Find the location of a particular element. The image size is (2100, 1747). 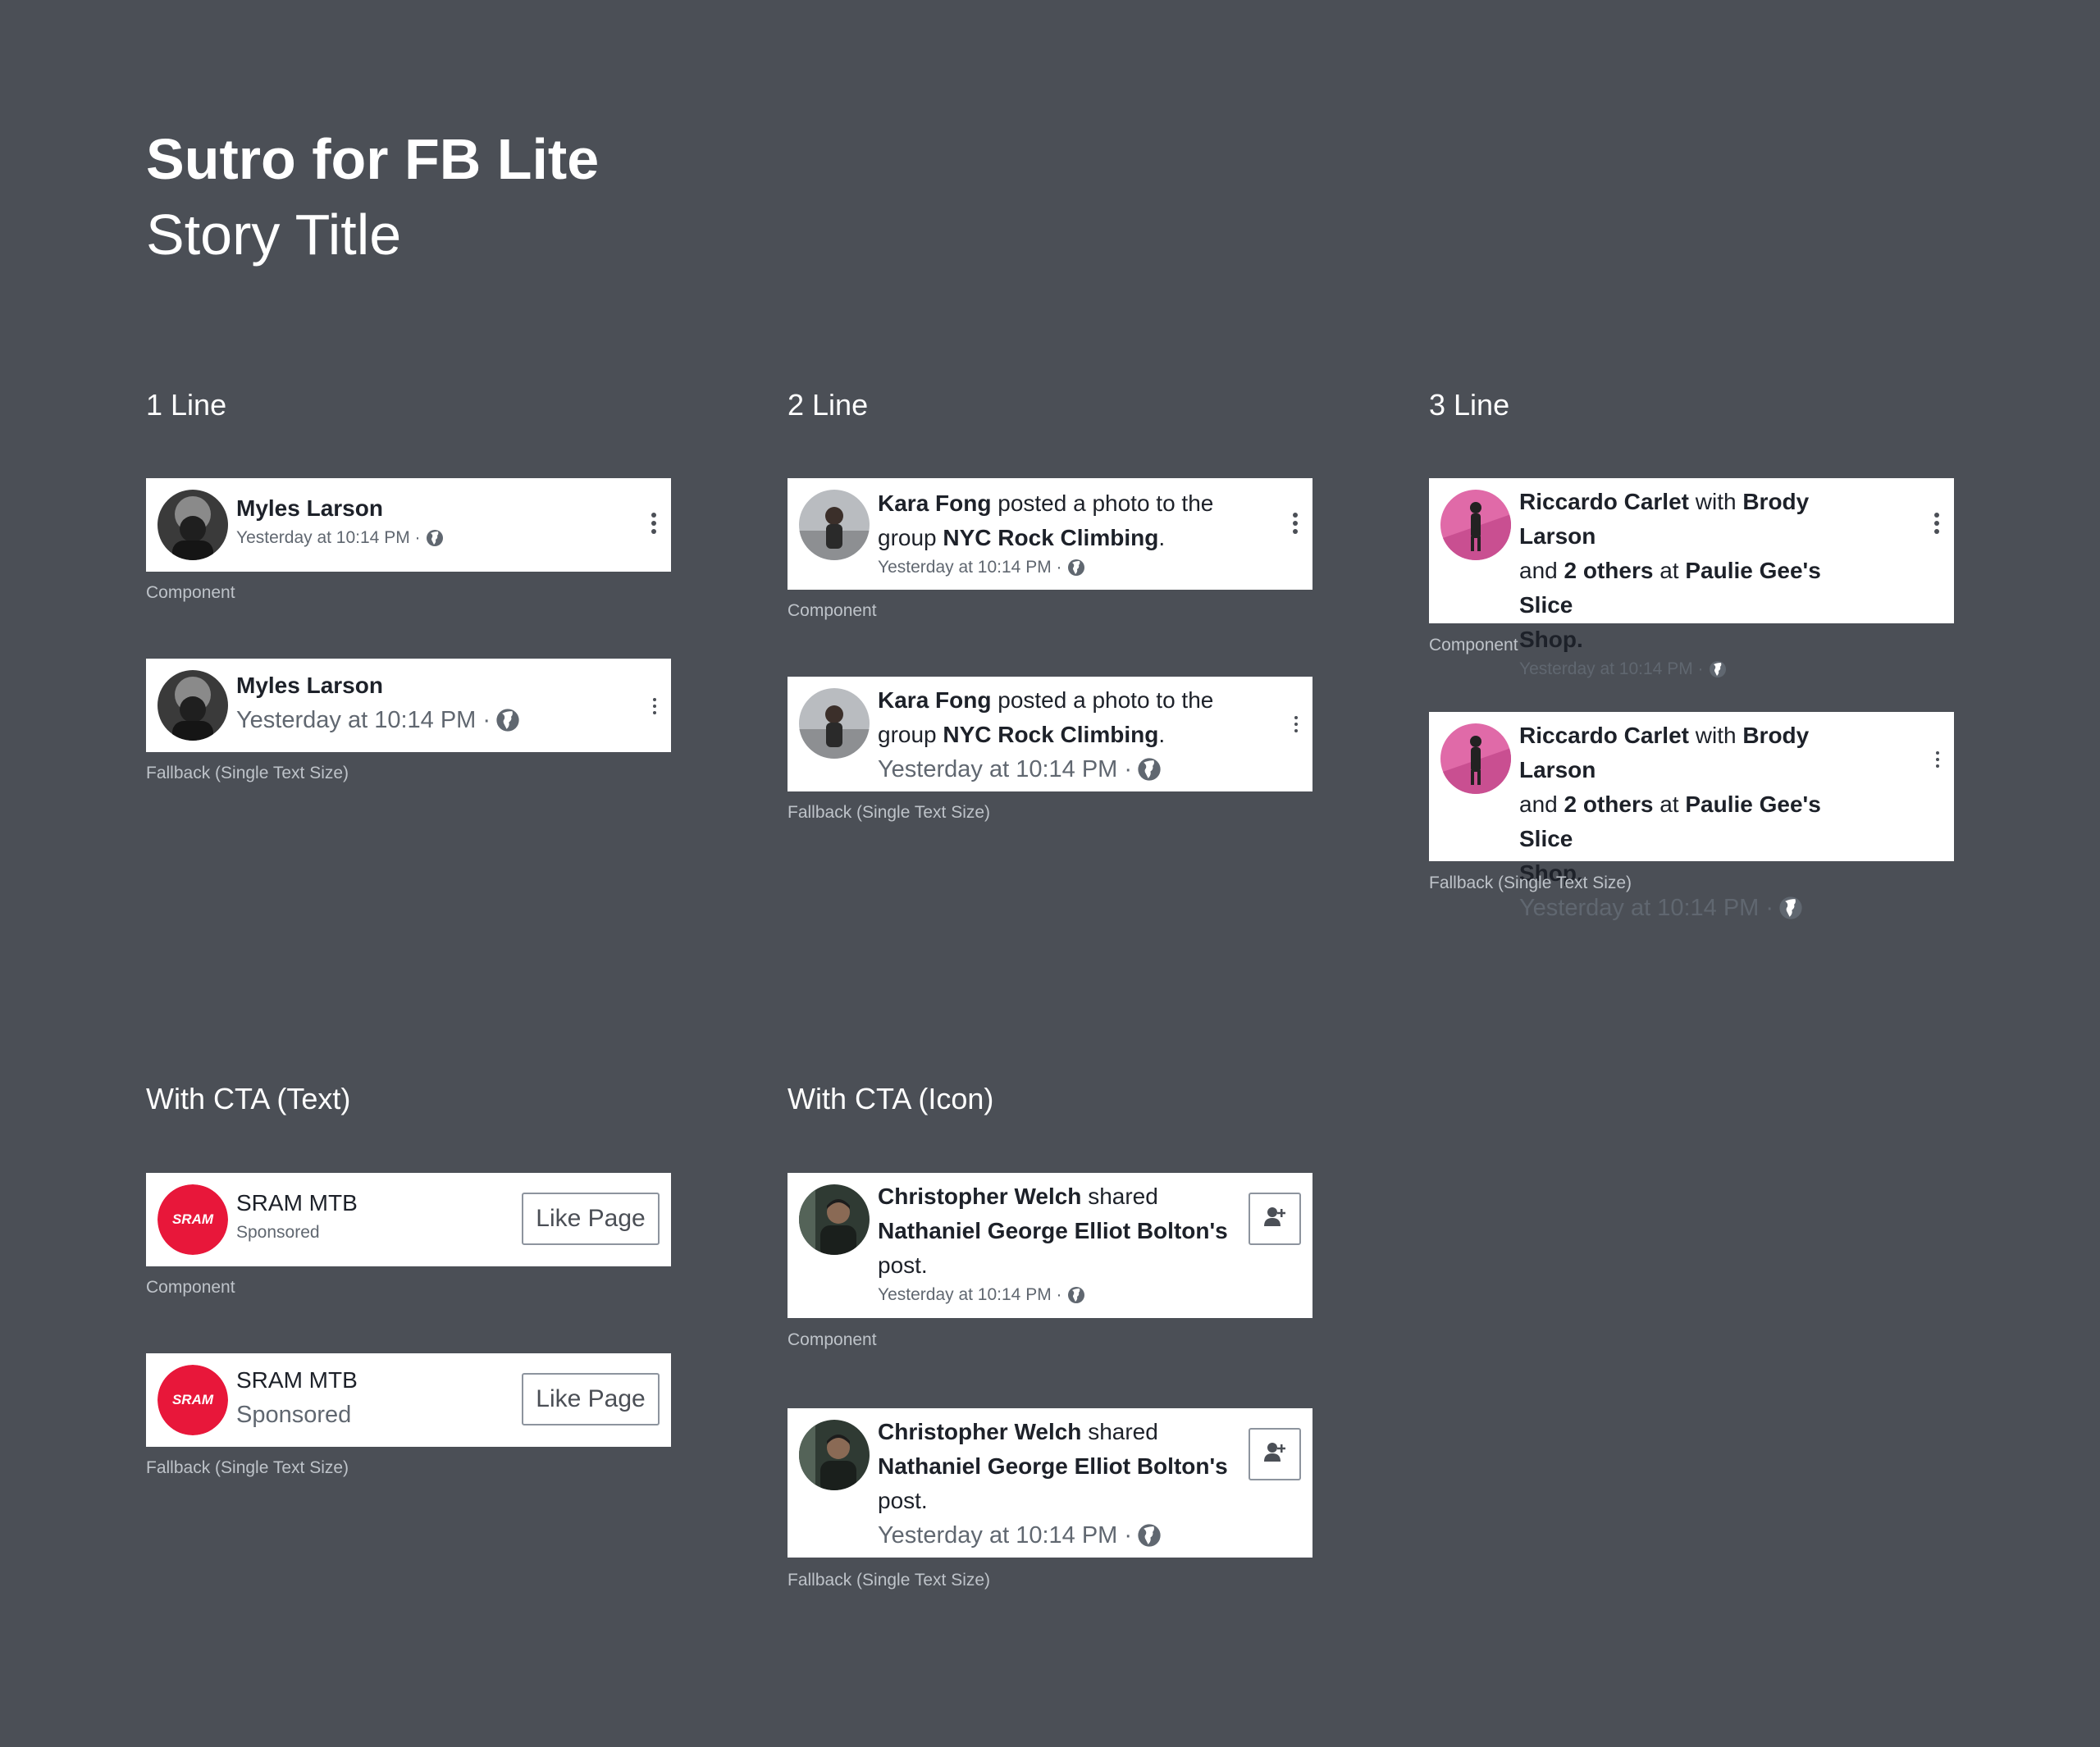

page-title: Sutro for FB Lite is located at coordinates (373, 159).